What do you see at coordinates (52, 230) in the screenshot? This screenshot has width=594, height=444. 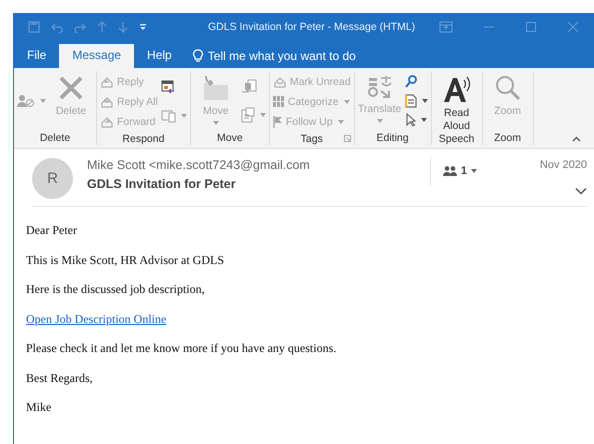 I see `body-text: Dear Peter` at bounding box center [52, 230].